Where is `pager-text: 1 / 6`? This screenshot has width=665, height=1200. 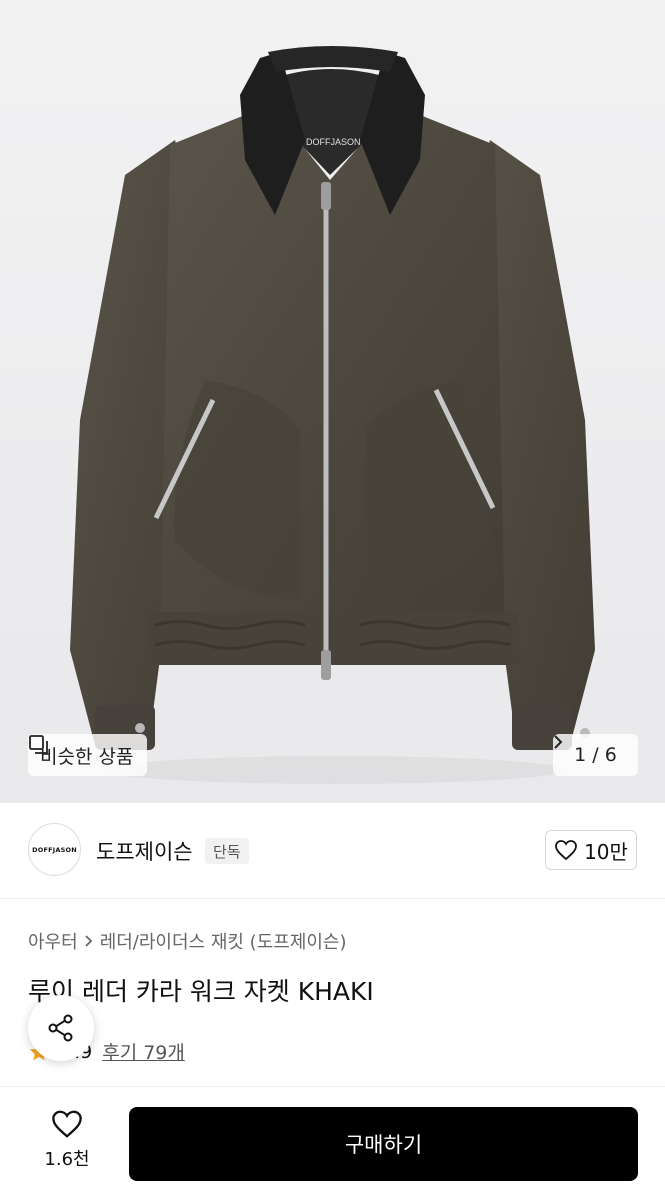
pager-text: 1 / 6 is located at coordinates (595, 755).